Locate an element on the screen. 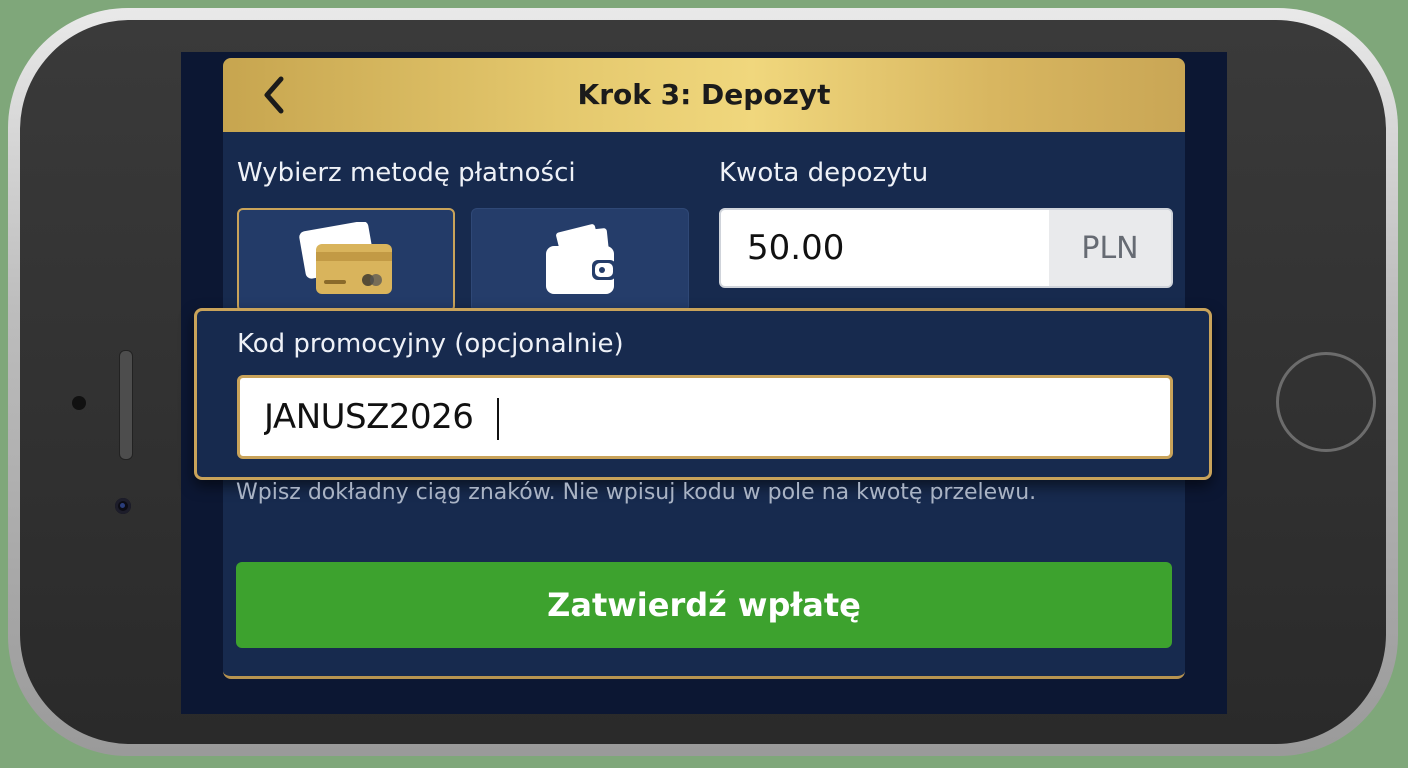 This screenshot has width=1408, height=768. wallet-icon is located at coordinates (581, 259).